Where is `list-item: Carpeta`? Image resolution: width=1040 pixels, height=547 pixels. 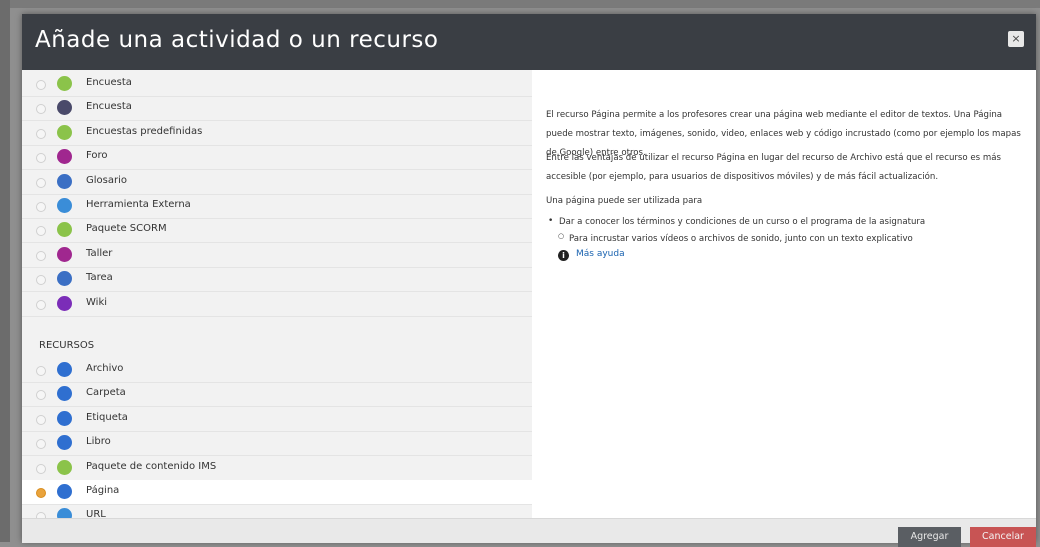 list-item: Carpeta is located at coordinates (277, 395).